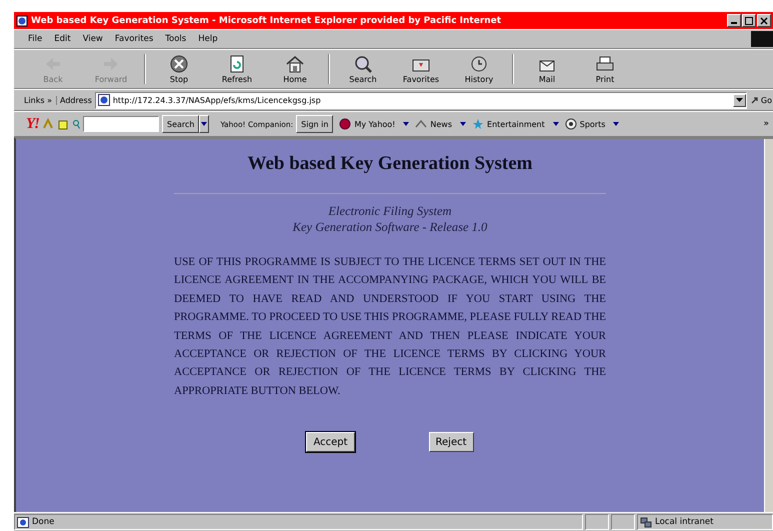 The height and width of the screenshot is (531, 773). What do you see at coordinates (734, 20) in the screenshot?
I see `minimize-button` at bounding box center [734, 20].